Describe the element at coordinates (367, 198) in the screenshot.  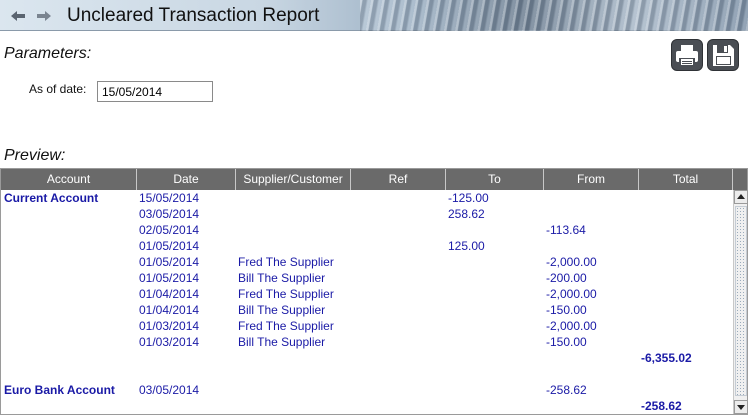
I see `table-row: Current Account 15/05/2014 -125.00` at that location.